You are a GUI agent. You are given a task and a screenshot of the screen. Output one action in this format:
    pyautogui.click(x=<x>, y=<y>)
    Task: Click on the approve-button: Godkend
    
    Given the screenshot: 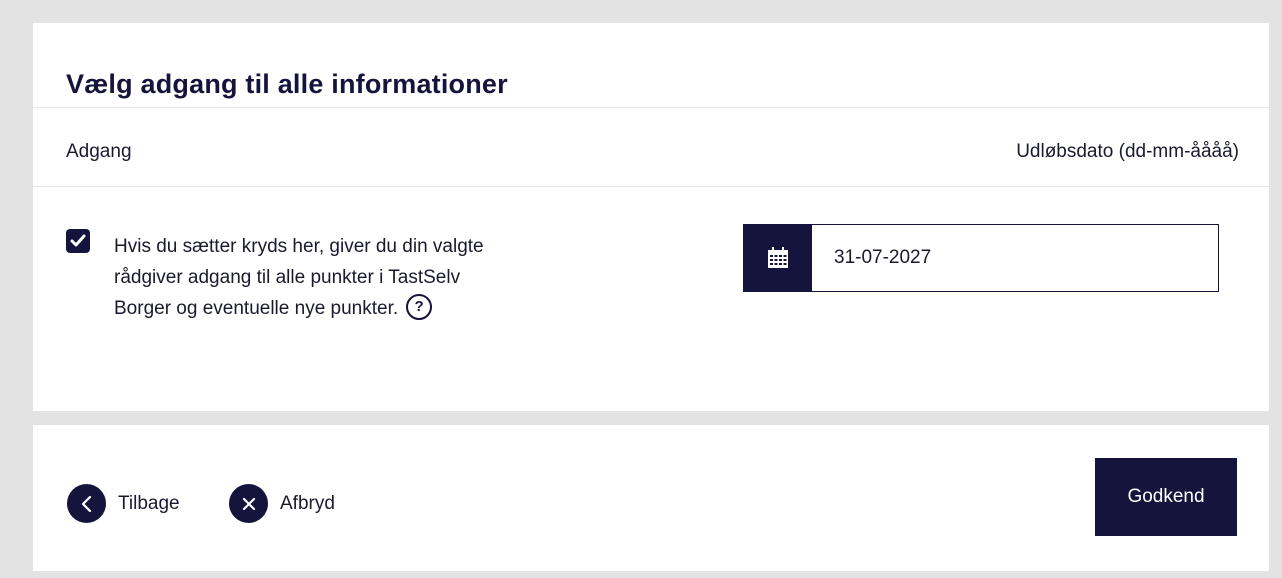 What is the action you would take?
    pyautogui.click(x=1166, y=497)
    